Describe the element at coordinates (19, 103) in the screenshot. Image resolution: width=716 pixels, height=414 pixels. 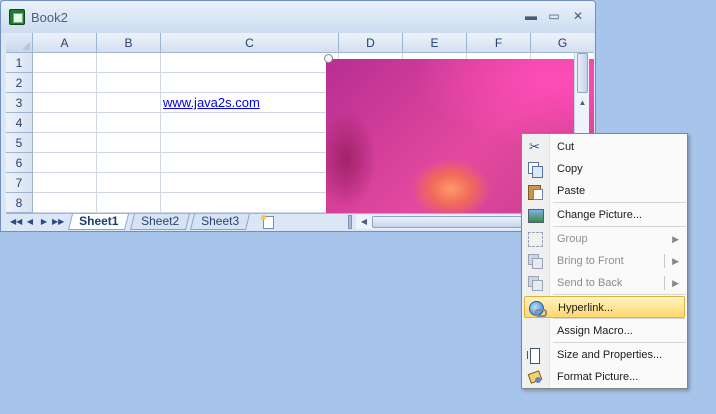
I see `row-header-3: 3` at that location.